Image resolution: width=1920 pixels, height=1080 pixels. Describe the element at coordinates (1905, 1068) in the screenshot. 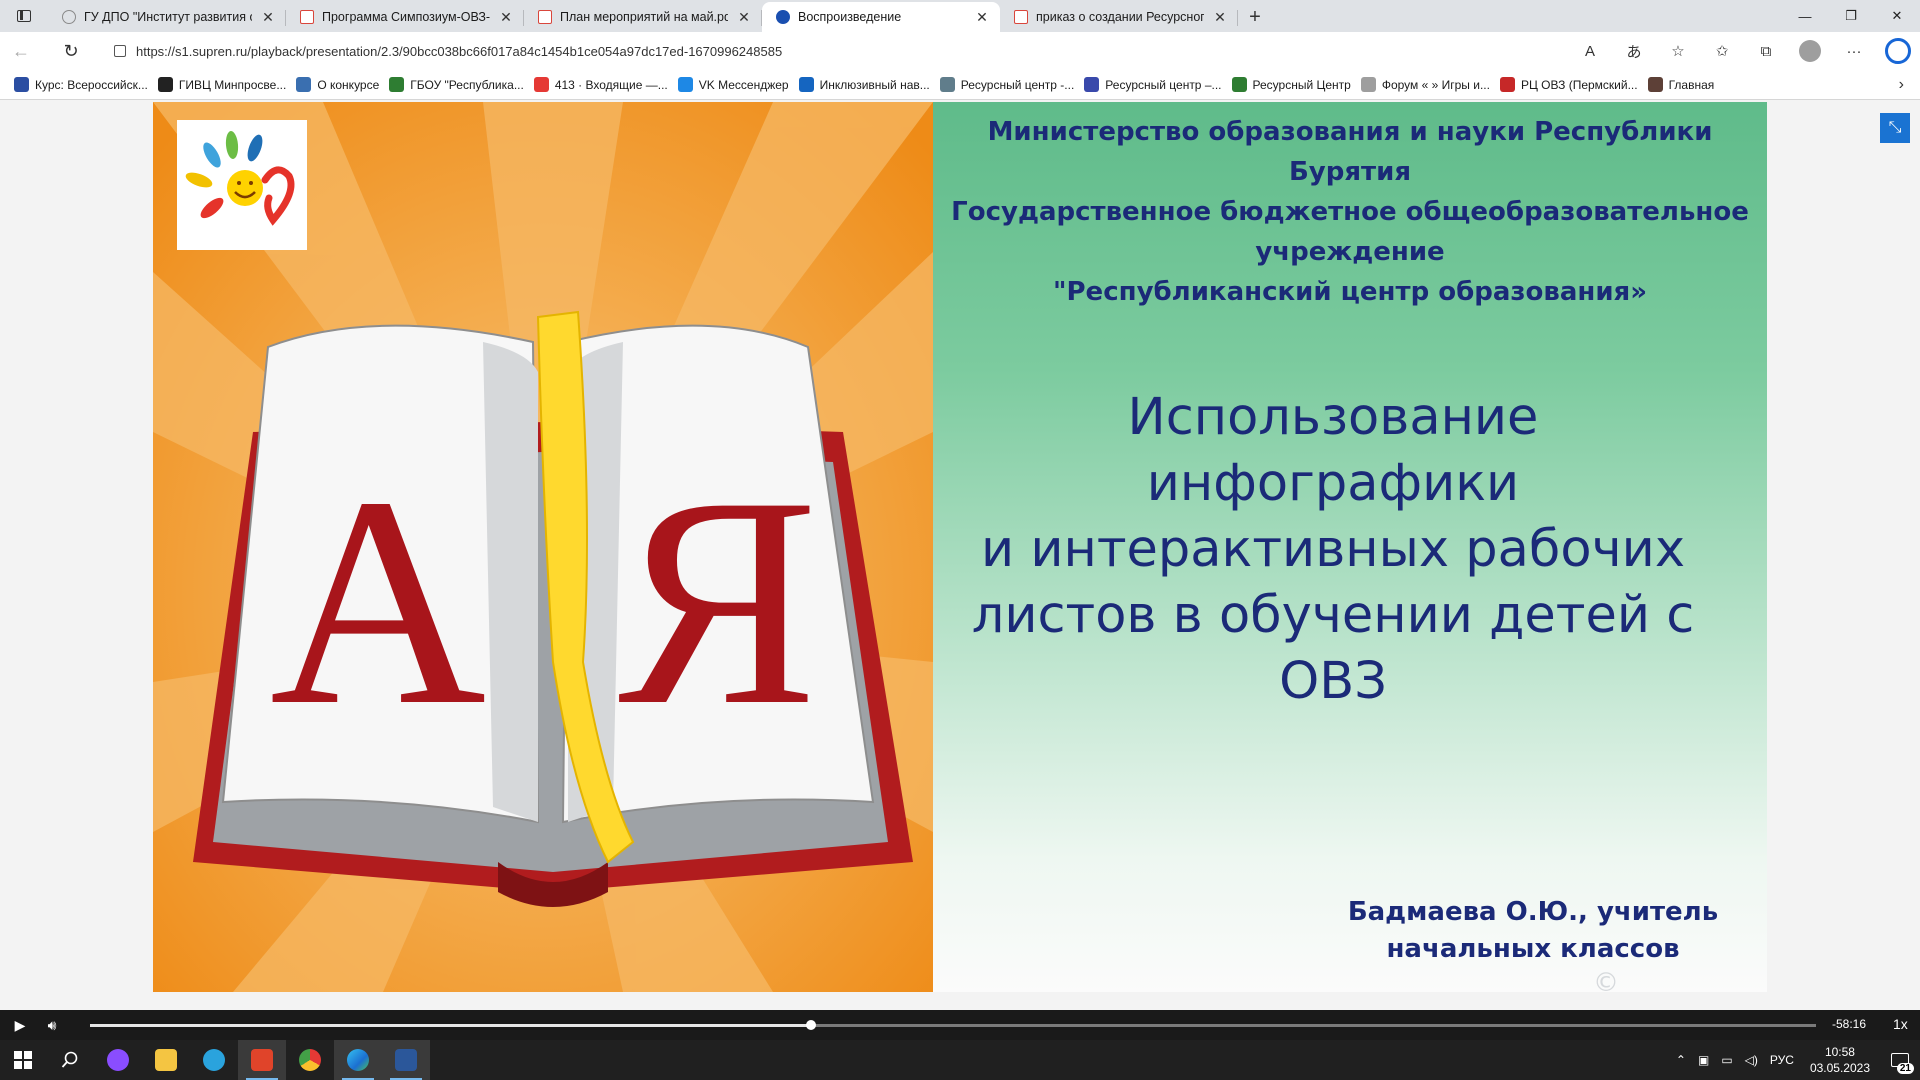

I see `notification-count: 21` at that location.